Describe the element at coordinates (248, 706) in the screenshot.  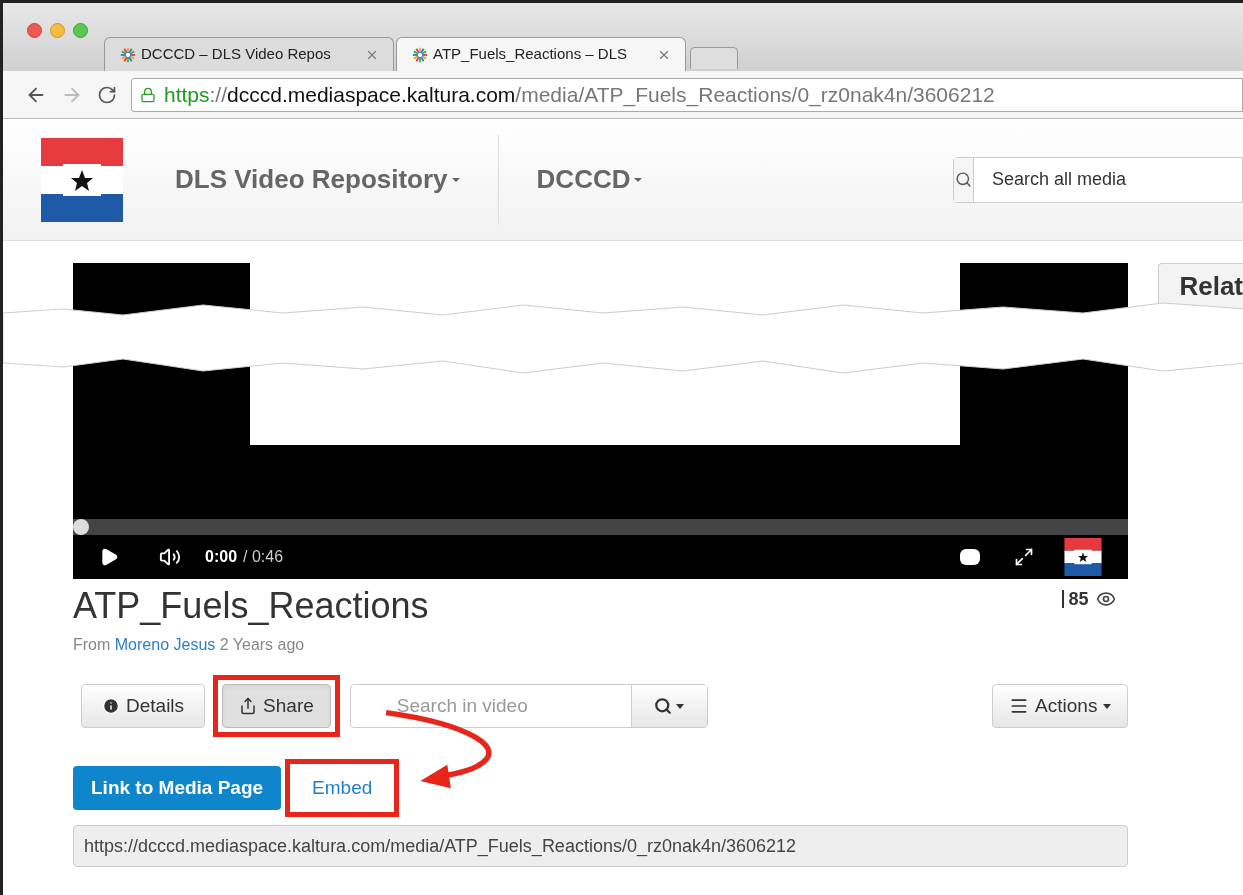
I see `share-icon` at that location.